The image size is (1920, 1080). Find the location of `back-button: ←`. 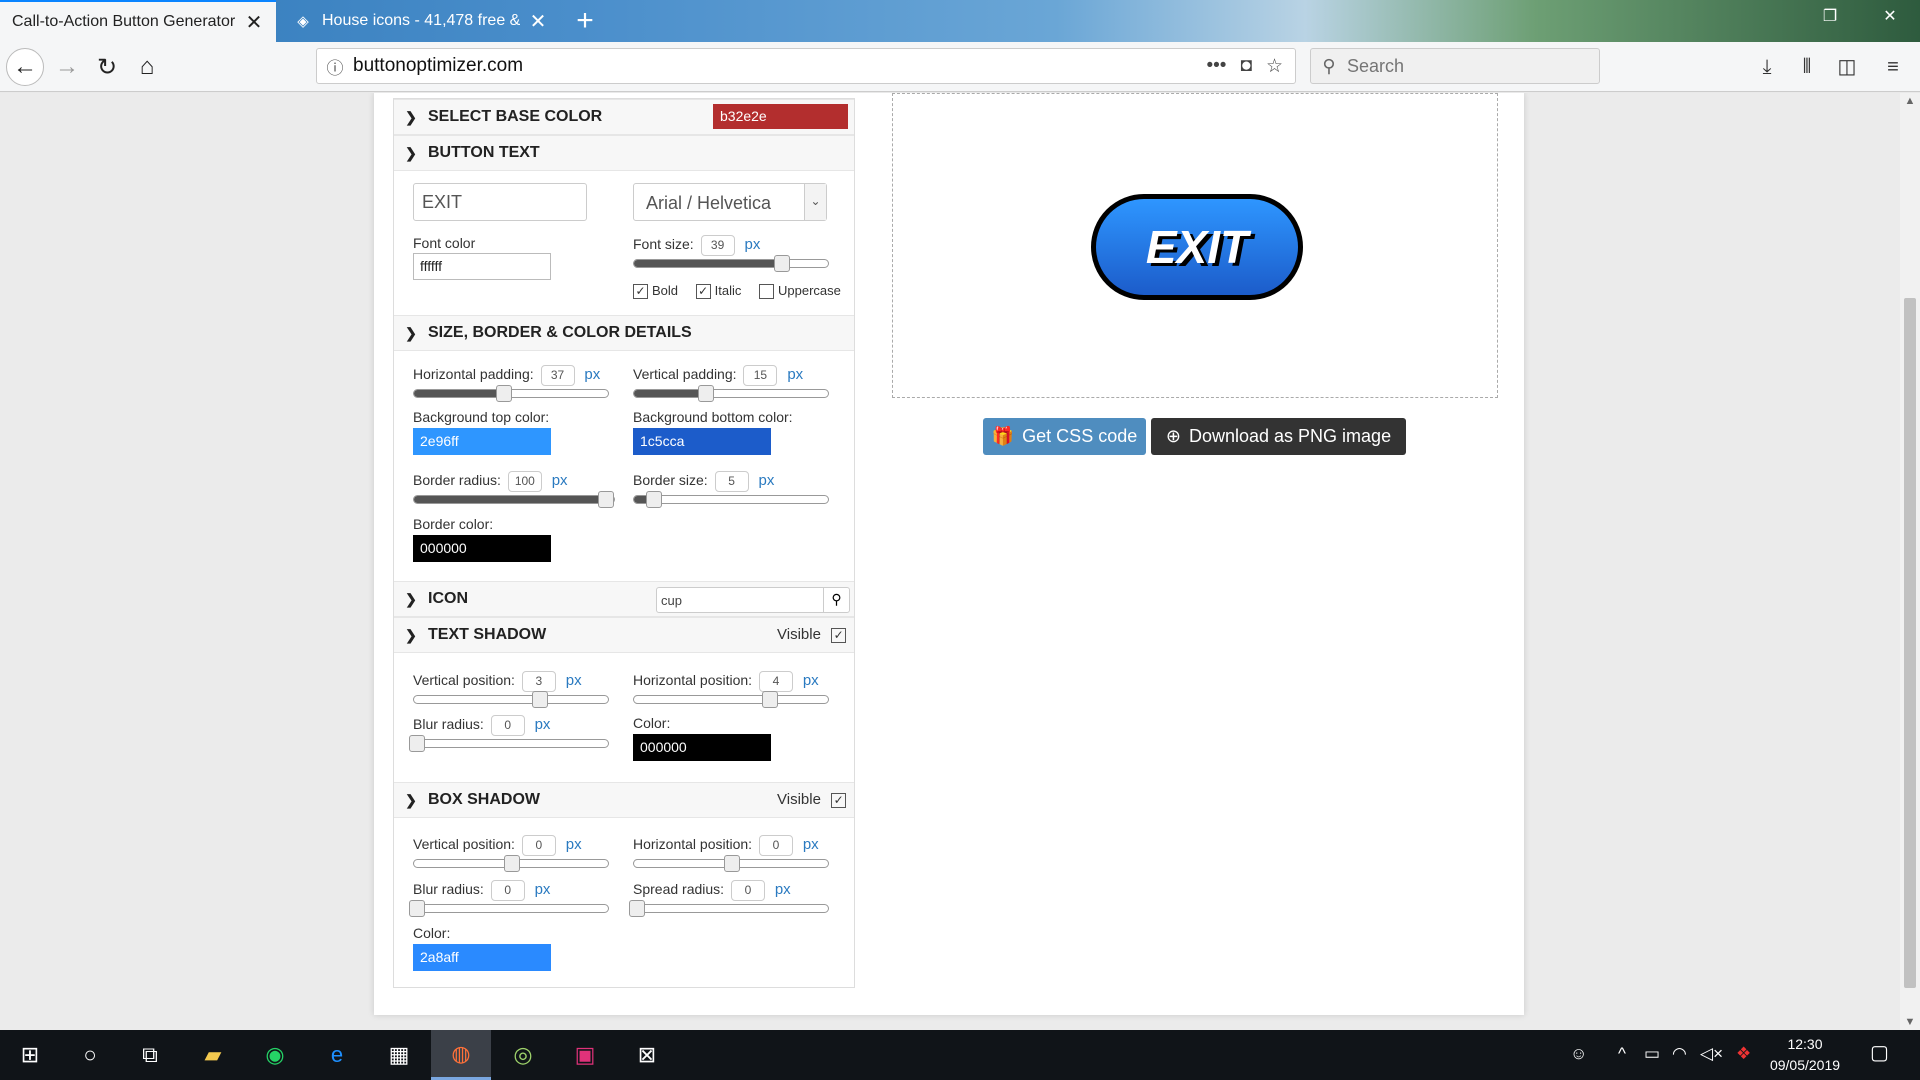

back-button: ← is located at coordinates (25, 67).